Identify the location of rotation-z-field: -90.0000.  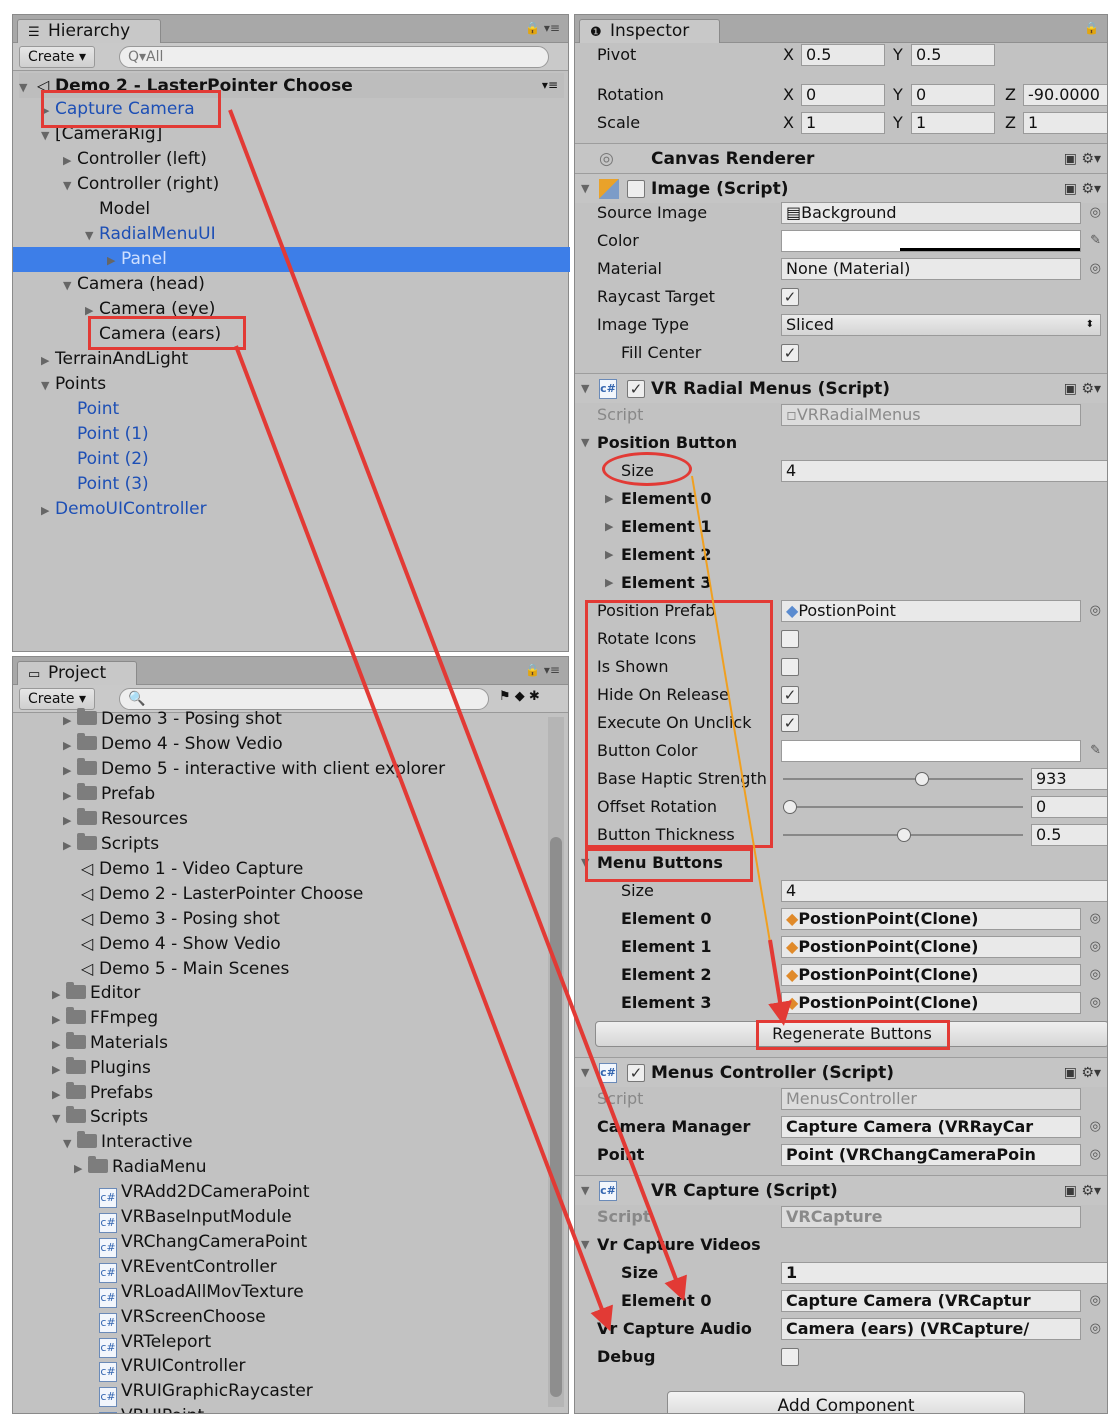
(1065, 95).